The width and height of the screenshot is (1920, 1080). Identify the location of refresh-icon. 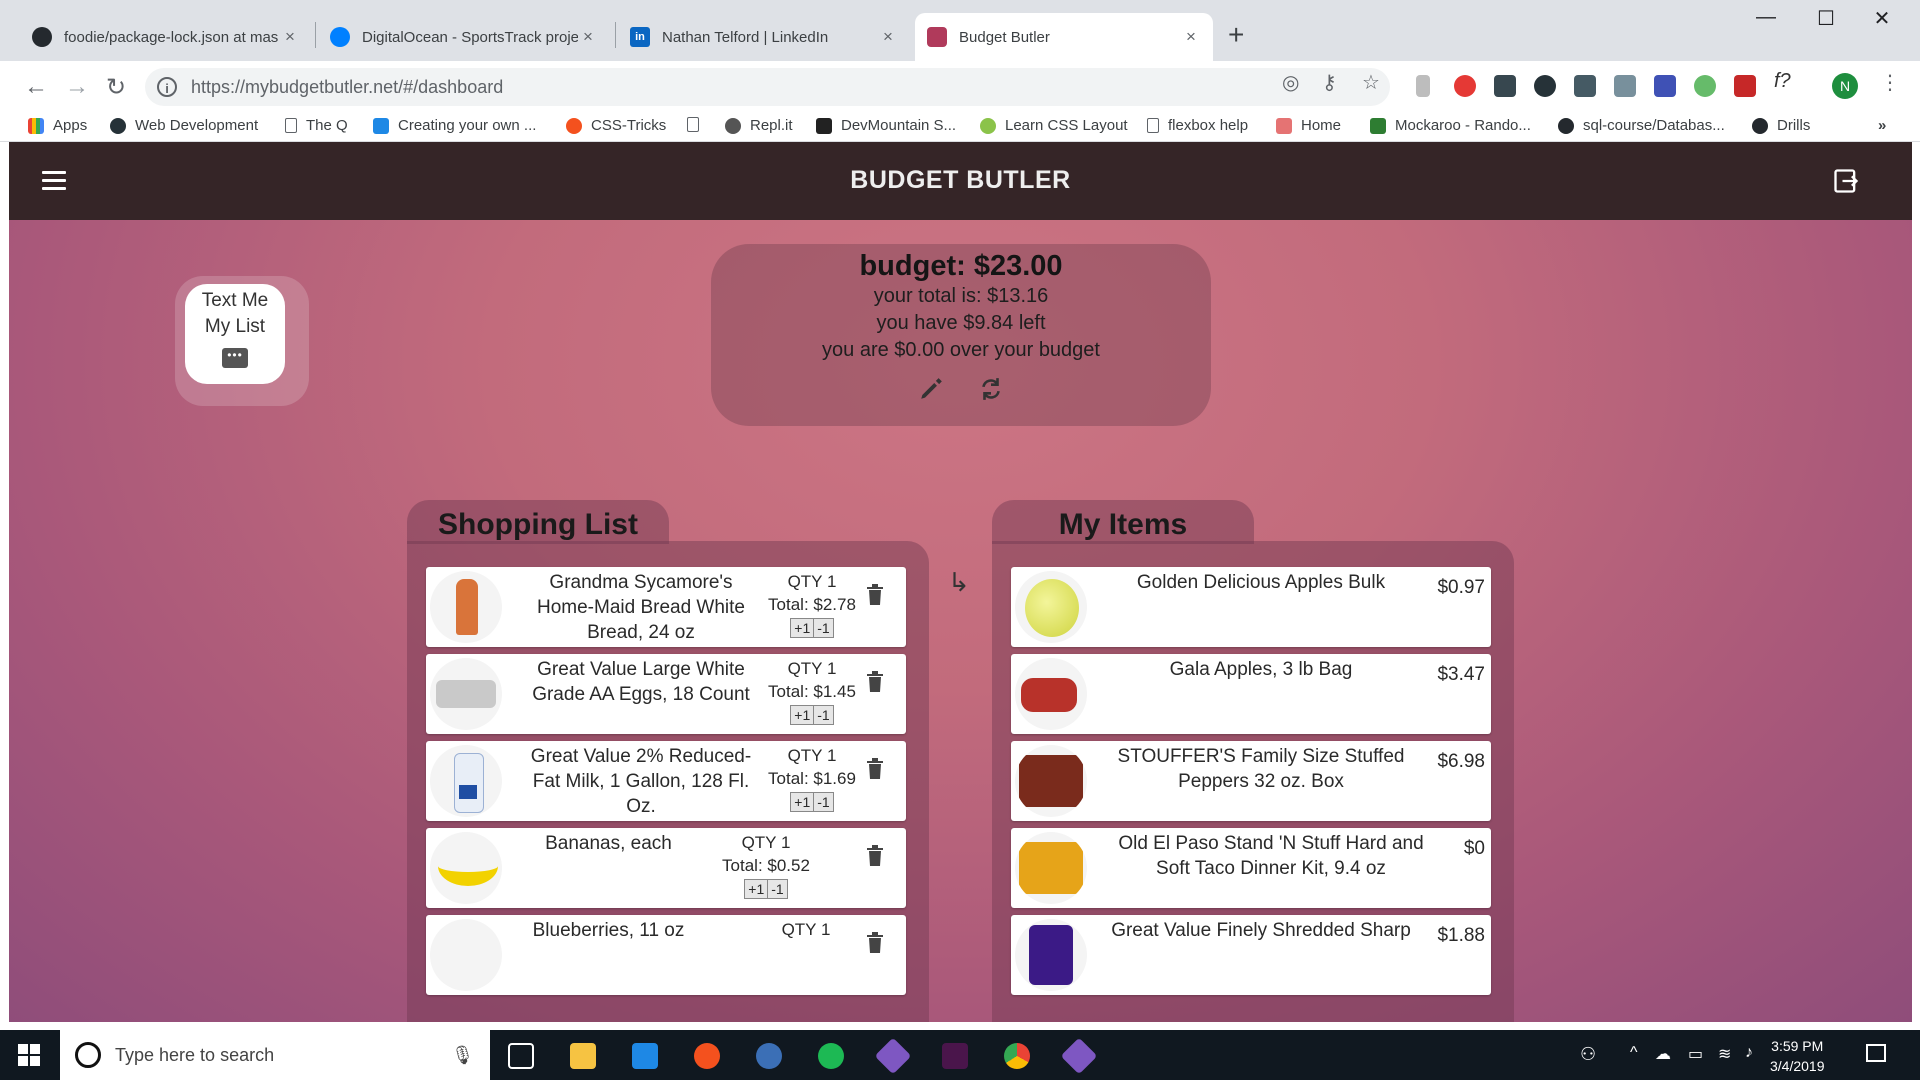
(991, 389).